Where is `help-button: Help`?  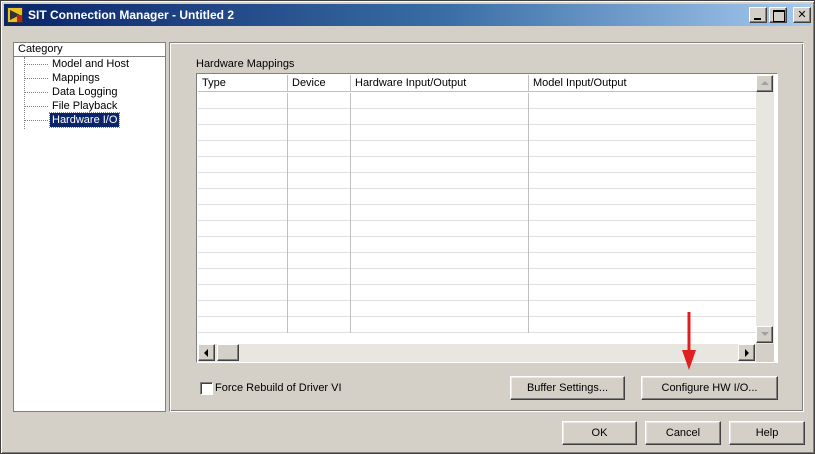 help-button: Help is located at coordinates (767, 433).